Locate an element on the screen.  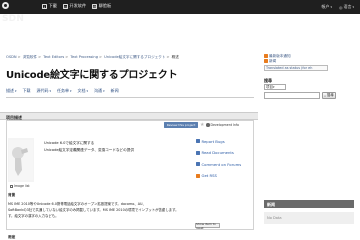
translation-status-label: Translated as status (for eh is located at coordinates (289, 68).